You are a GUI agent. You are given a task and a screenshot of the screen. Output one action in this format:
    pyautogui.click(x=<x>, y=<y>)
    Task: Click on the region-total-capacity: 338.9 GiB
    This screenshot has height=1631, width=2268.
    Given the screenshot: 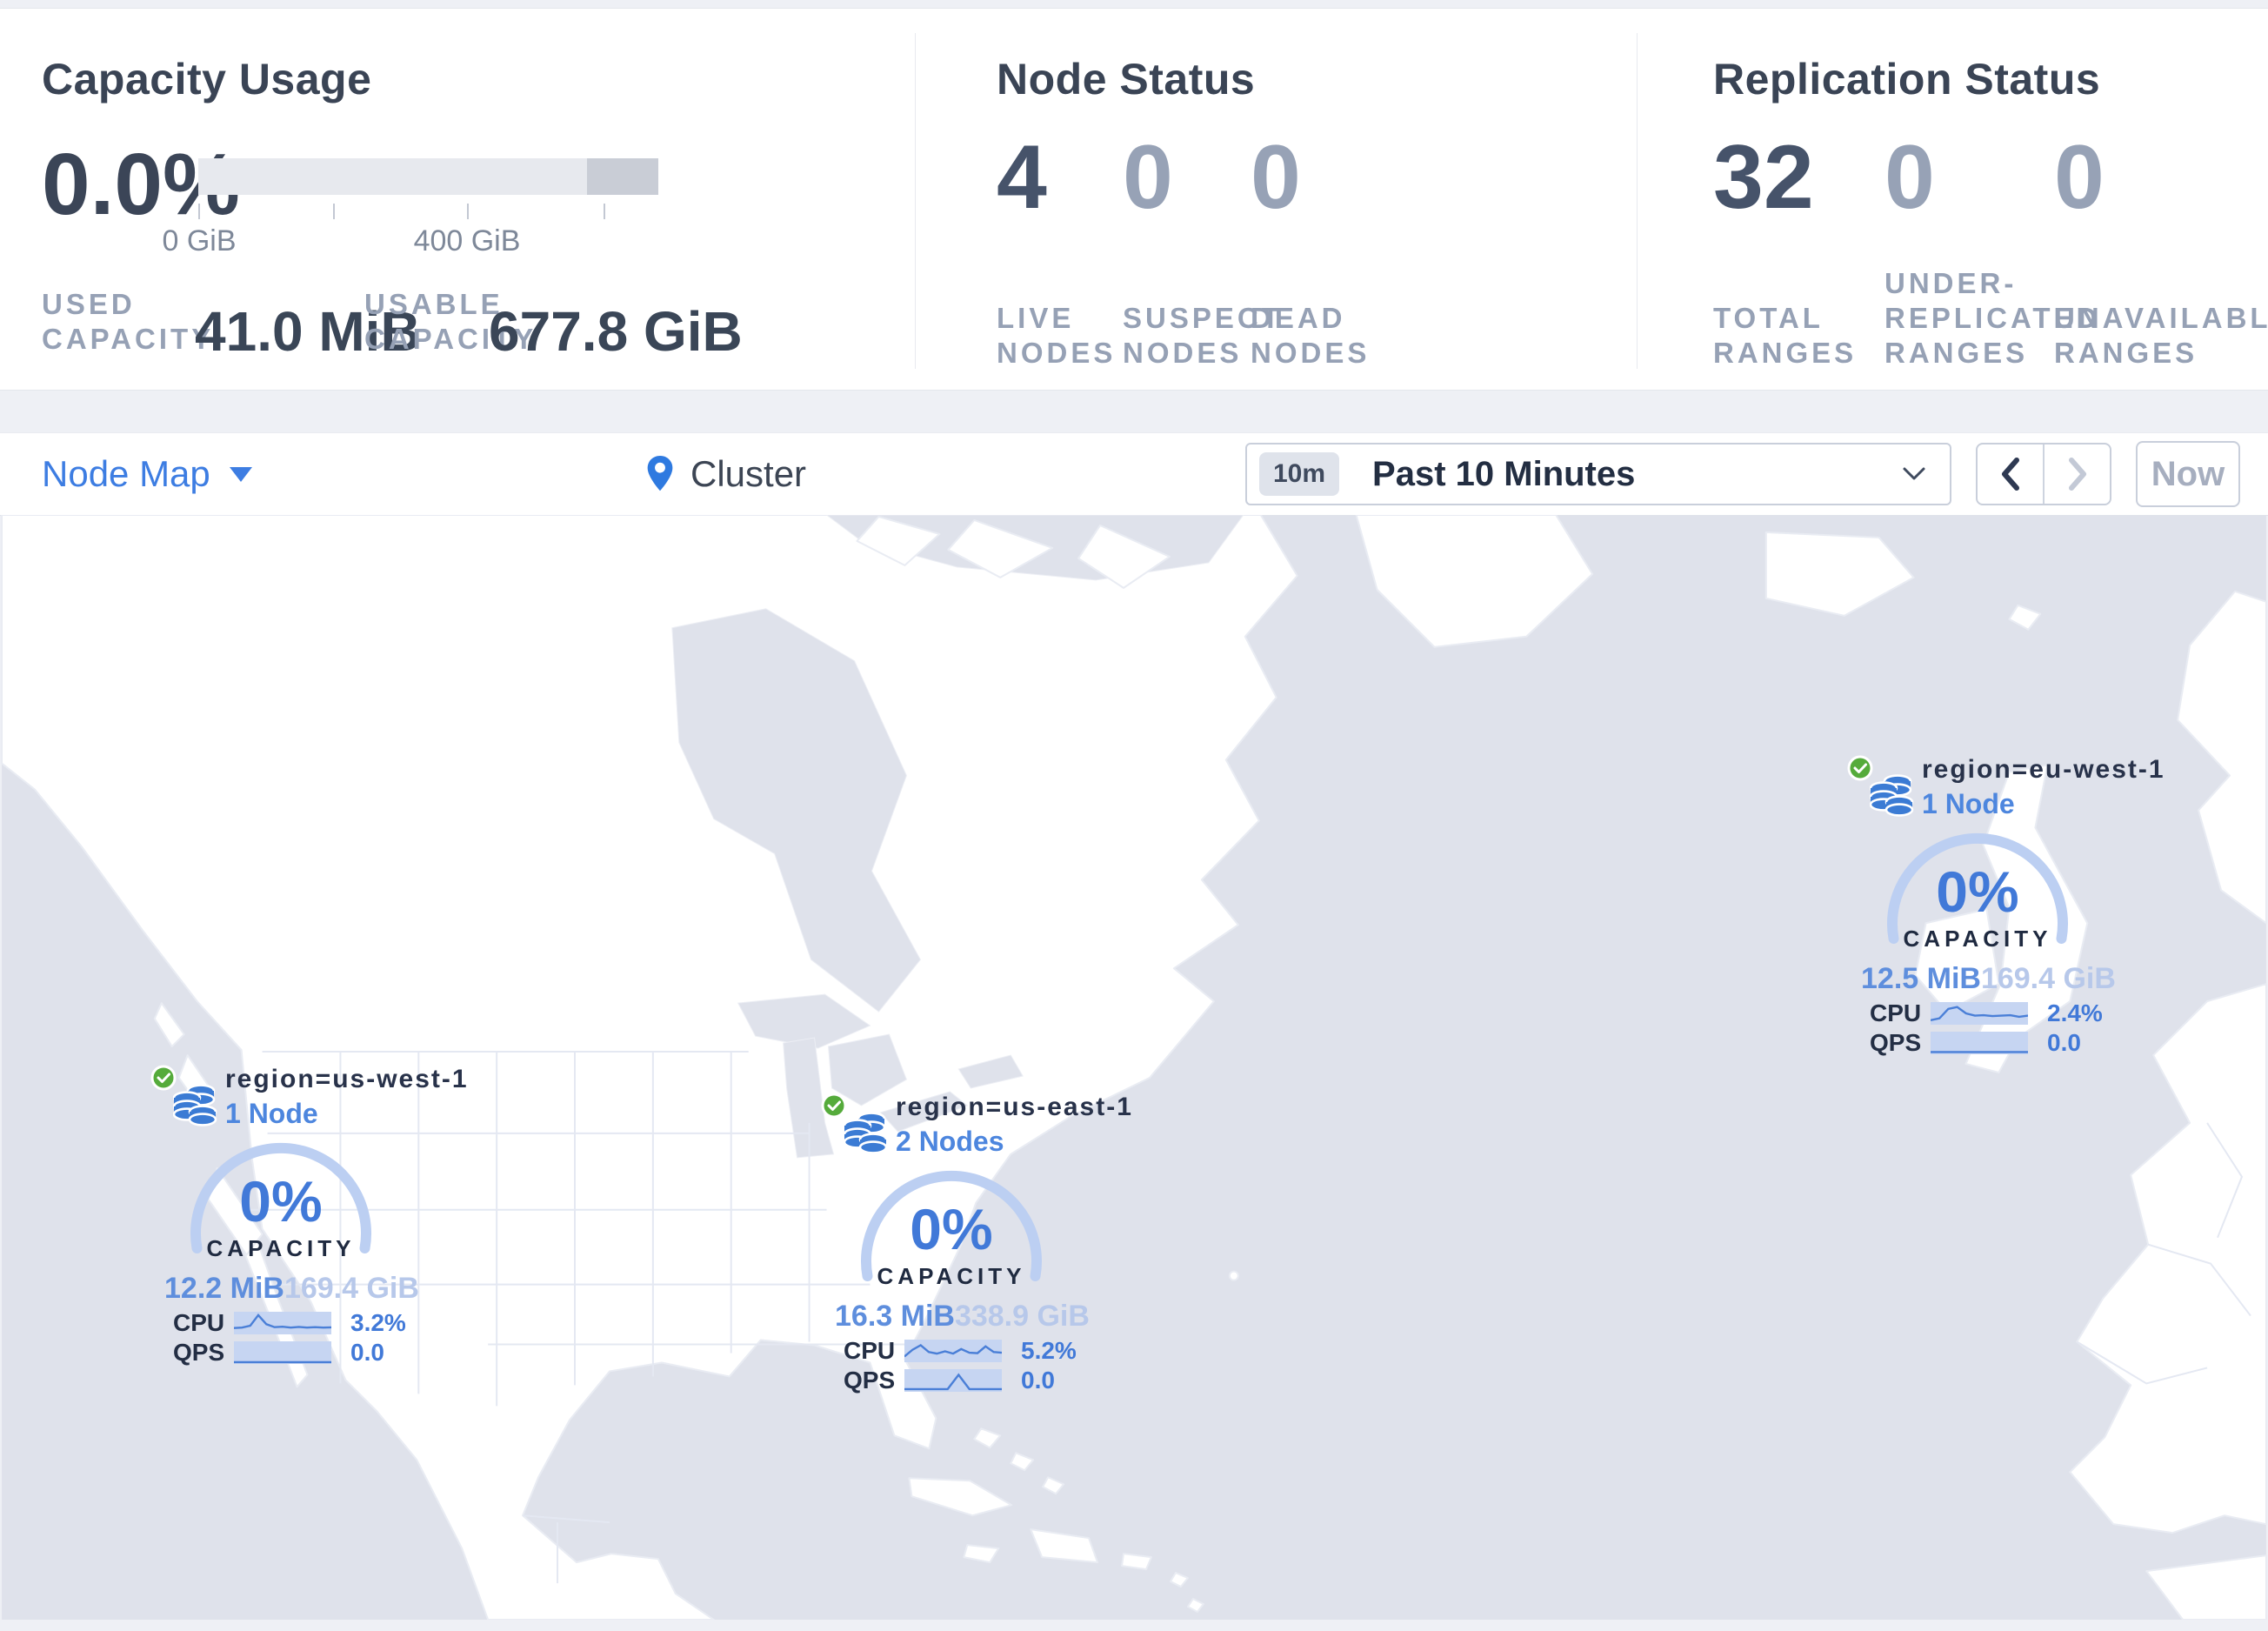 What is the action you would take?
    pyautogui.click(x=1022, y=1316)
    